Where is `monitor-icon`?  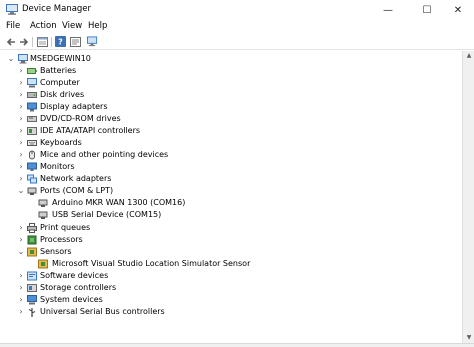 monitor-icon is located at coordinates (32, 166).